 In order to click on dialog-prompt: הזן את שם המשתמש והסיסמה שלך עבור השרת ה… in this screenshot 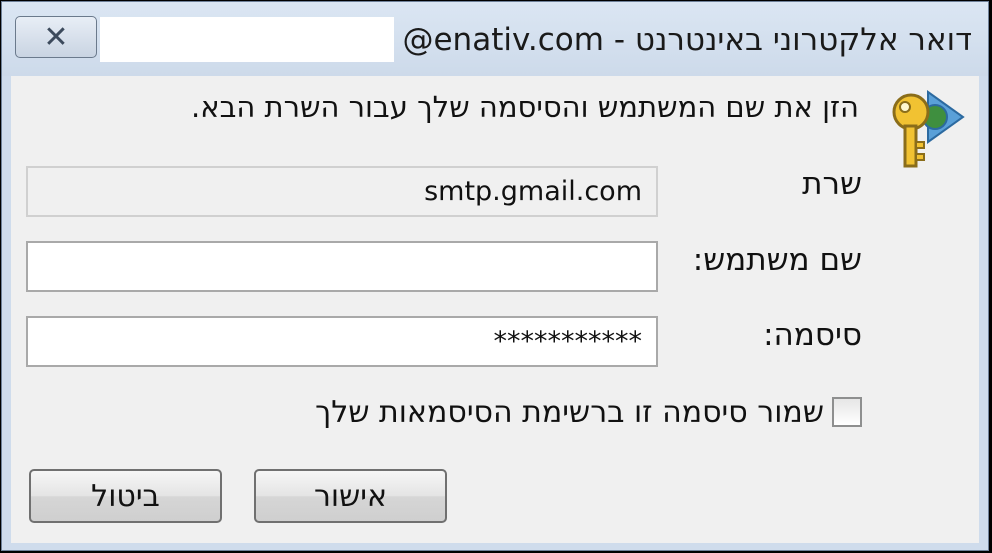, I will do `click(524, 107)`.